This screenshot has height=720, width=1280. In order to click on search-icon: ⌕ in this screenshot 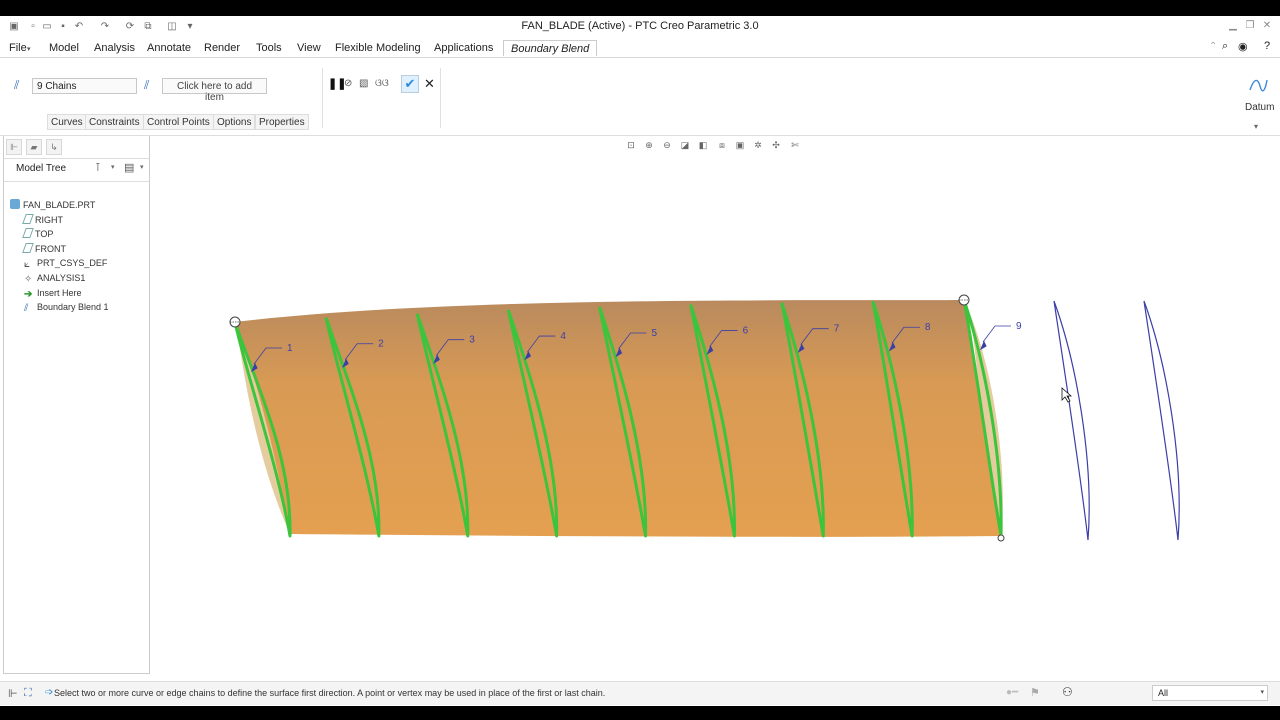, I will do `click(1225, 46)`.